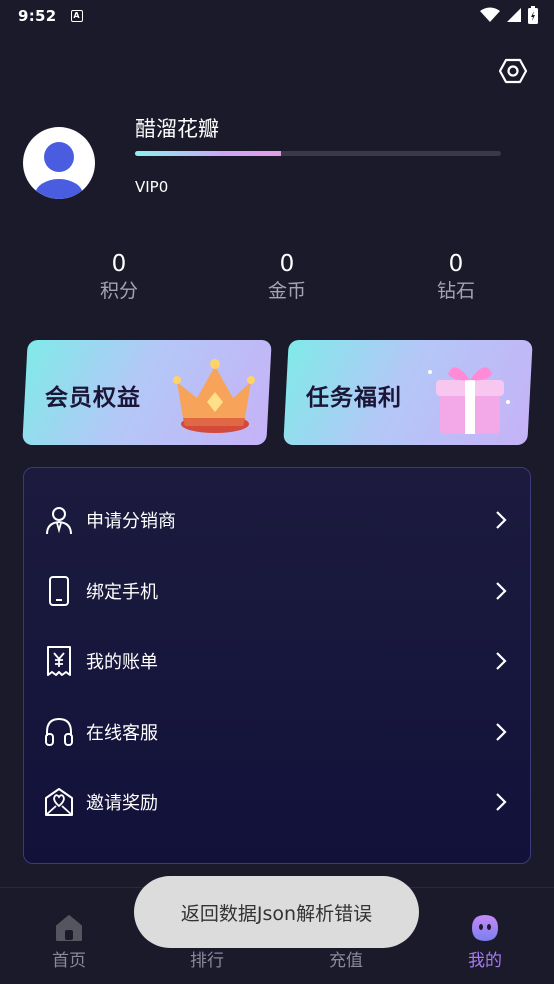 The width and height of the screenshot is (554, 984). I want to click on stat-diamonds: 0 钻石, so click(456, 277).